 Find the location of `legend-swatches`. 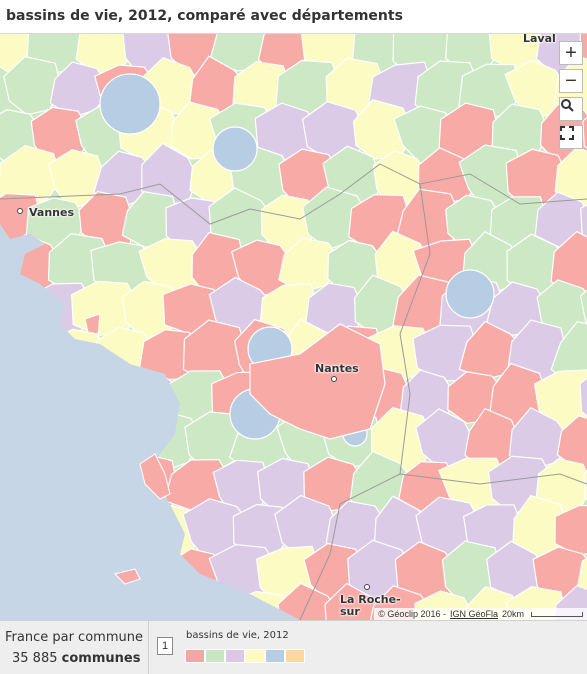

legend-swatches is located at coordinates (245, 656).